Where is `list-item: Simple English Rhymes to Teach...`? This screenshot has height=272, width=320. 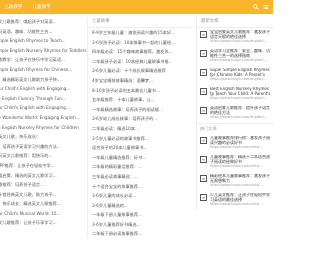
list-item: Simple English Rhymes to Teach... is located at coordinates (45, 41).